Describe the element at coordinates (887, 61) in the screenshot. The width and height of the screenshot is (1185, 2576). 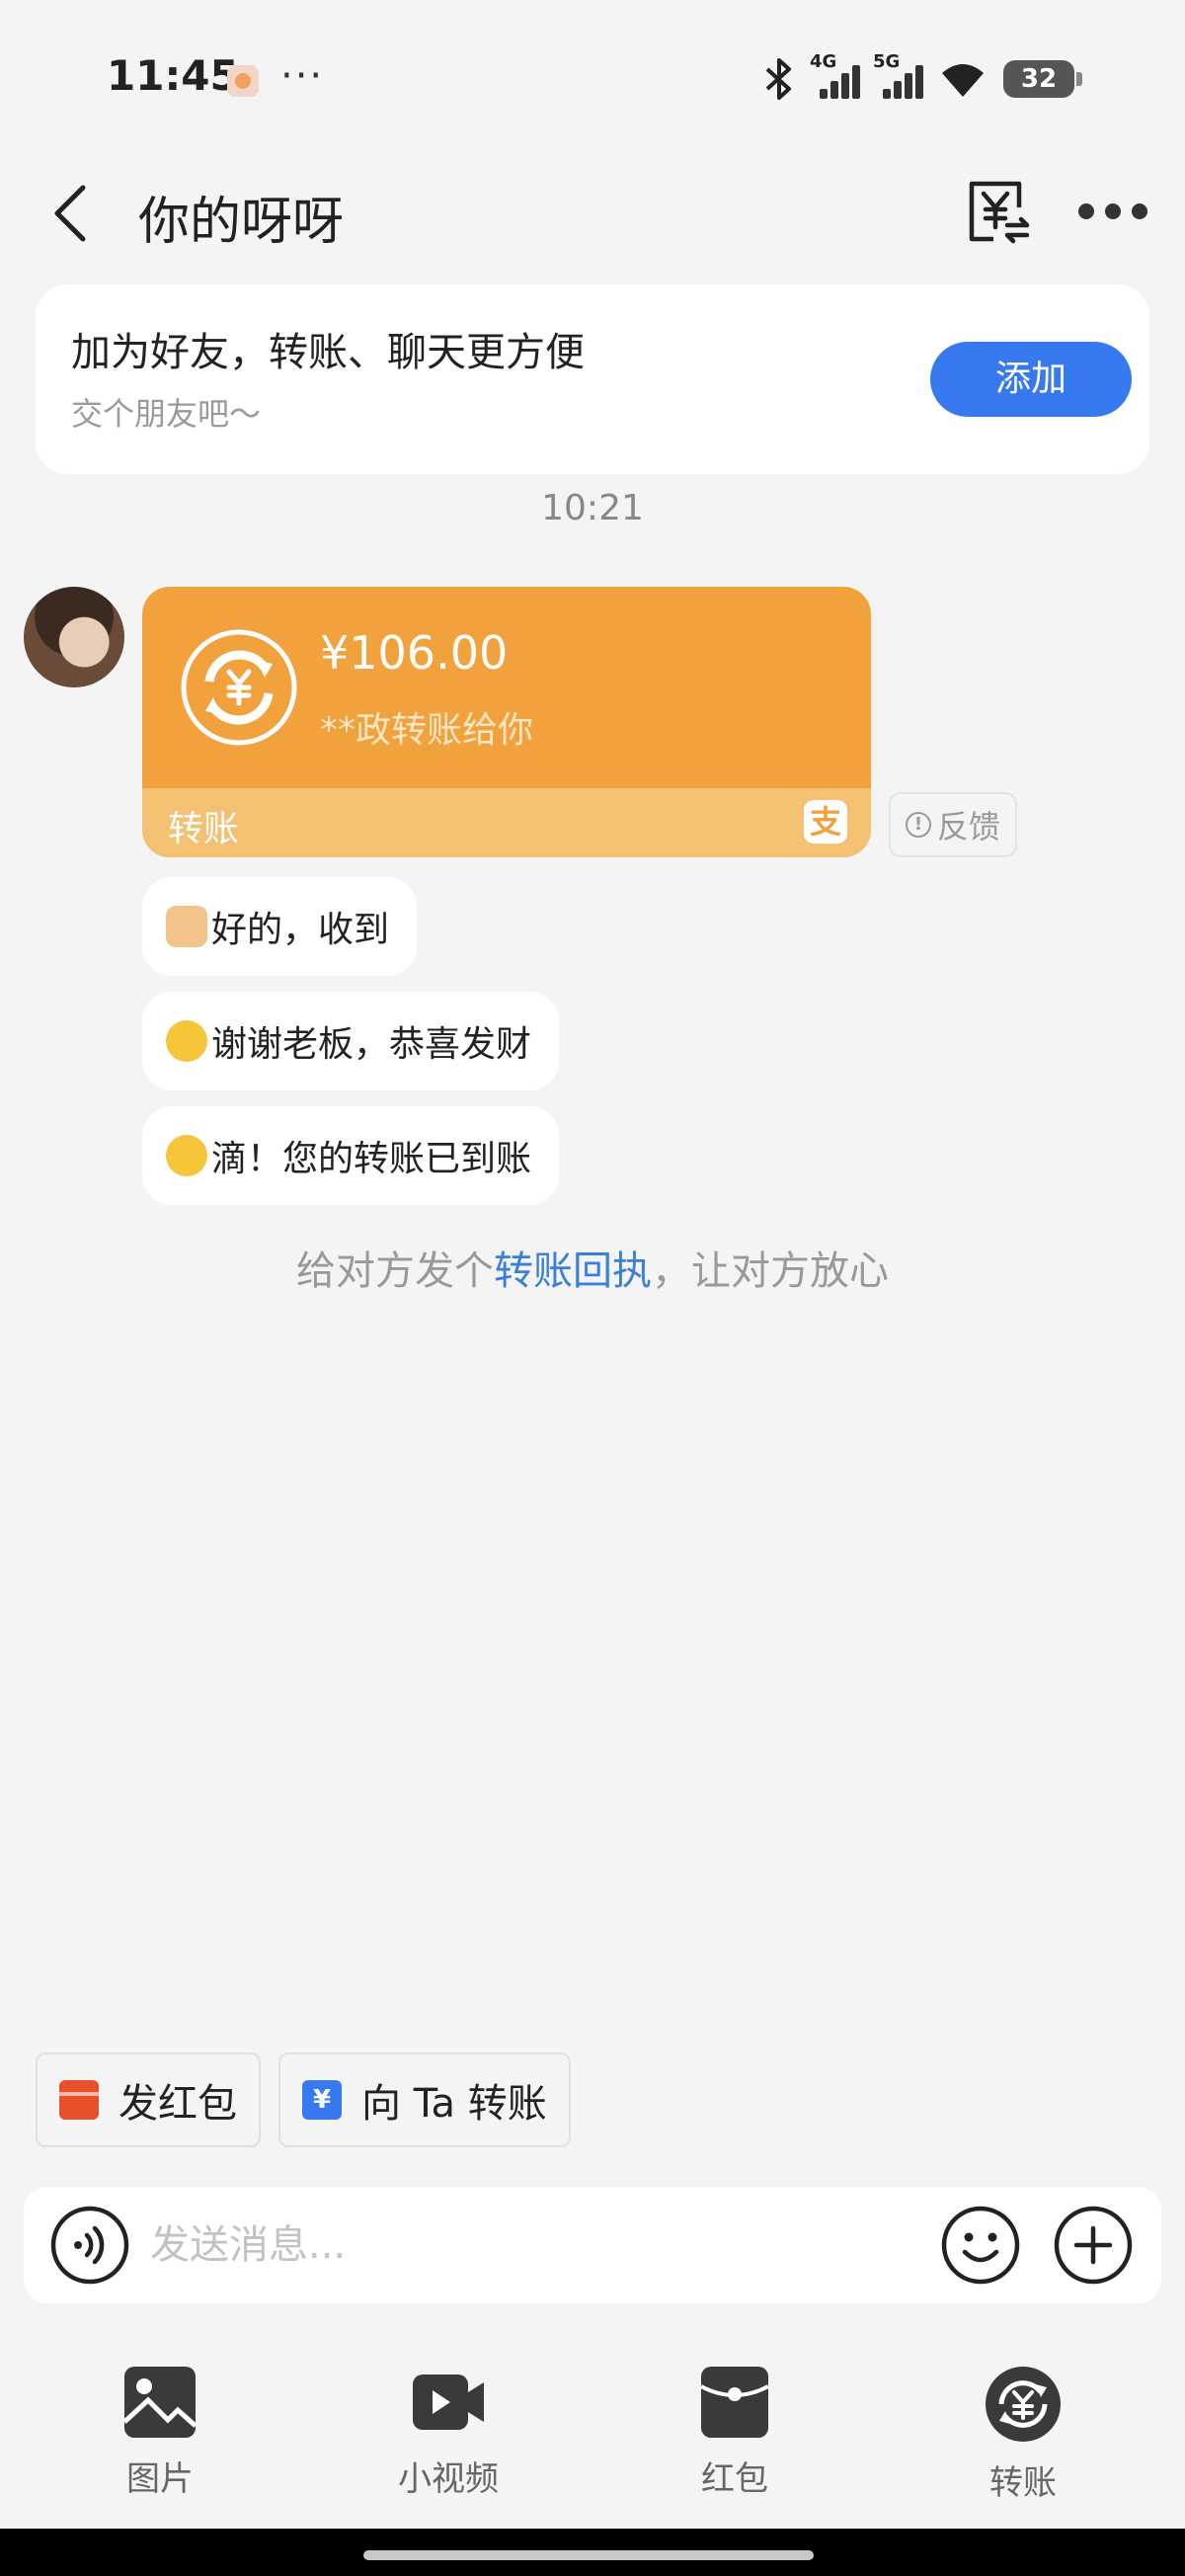
I see `signal-5g-label: 5G` at that location.